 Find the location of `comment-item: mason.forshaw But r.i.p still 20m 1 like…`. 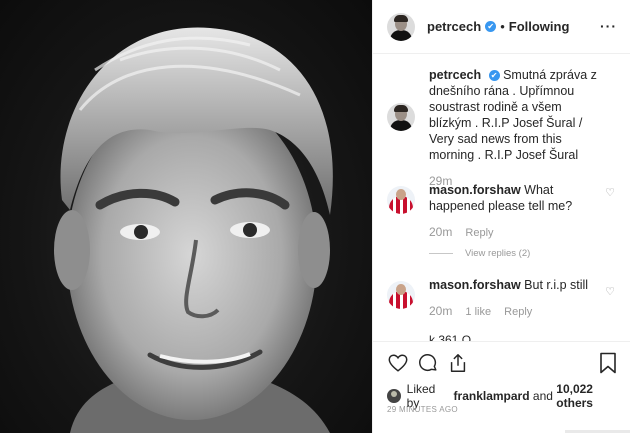

comment-item: mason.forshaw But r.i.p still 20m 1 like… is located at coordinates (505, 298).